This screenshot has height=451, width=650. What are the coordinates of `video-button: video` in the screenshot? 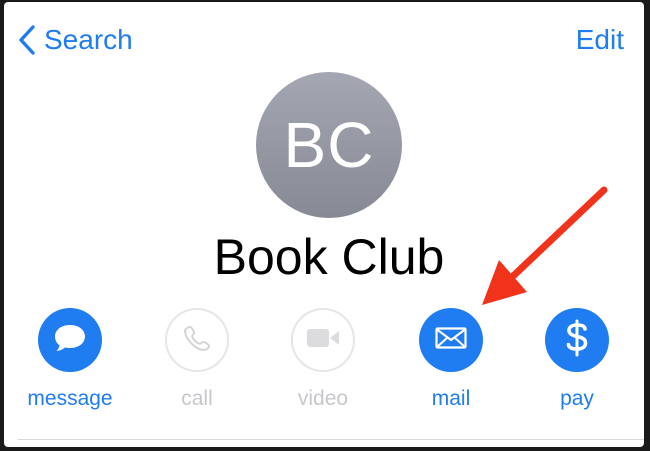 It's located at (323, 360).